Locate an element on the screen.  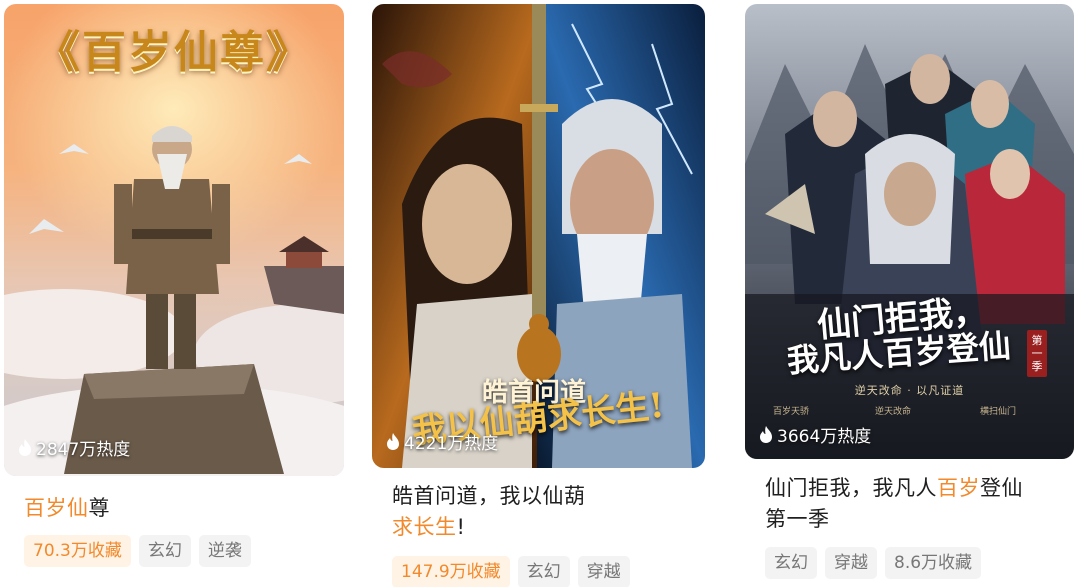
title-text: 仙门拒我，我凡人 is located at coordinates (851, 488).